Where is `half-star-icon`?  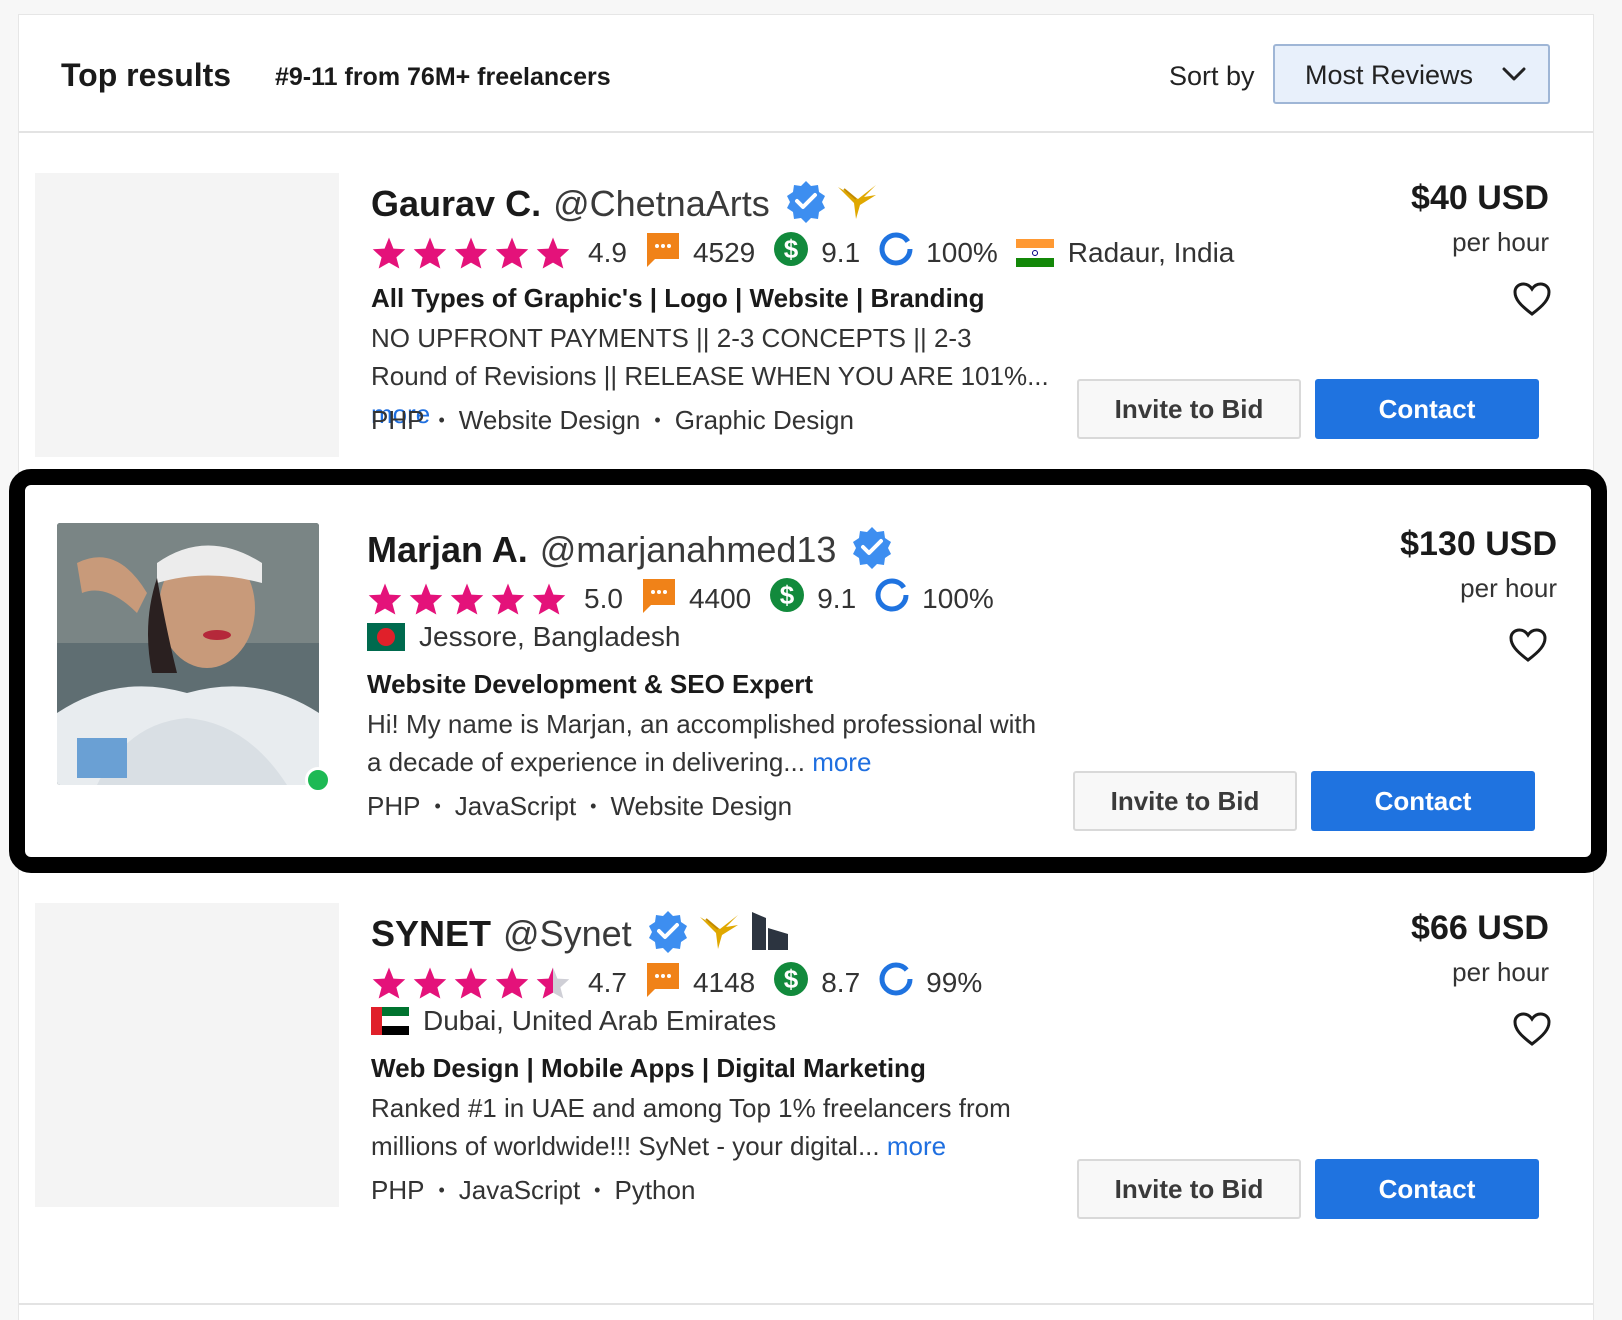
half-star-icon is located at coordinates (553, 982).